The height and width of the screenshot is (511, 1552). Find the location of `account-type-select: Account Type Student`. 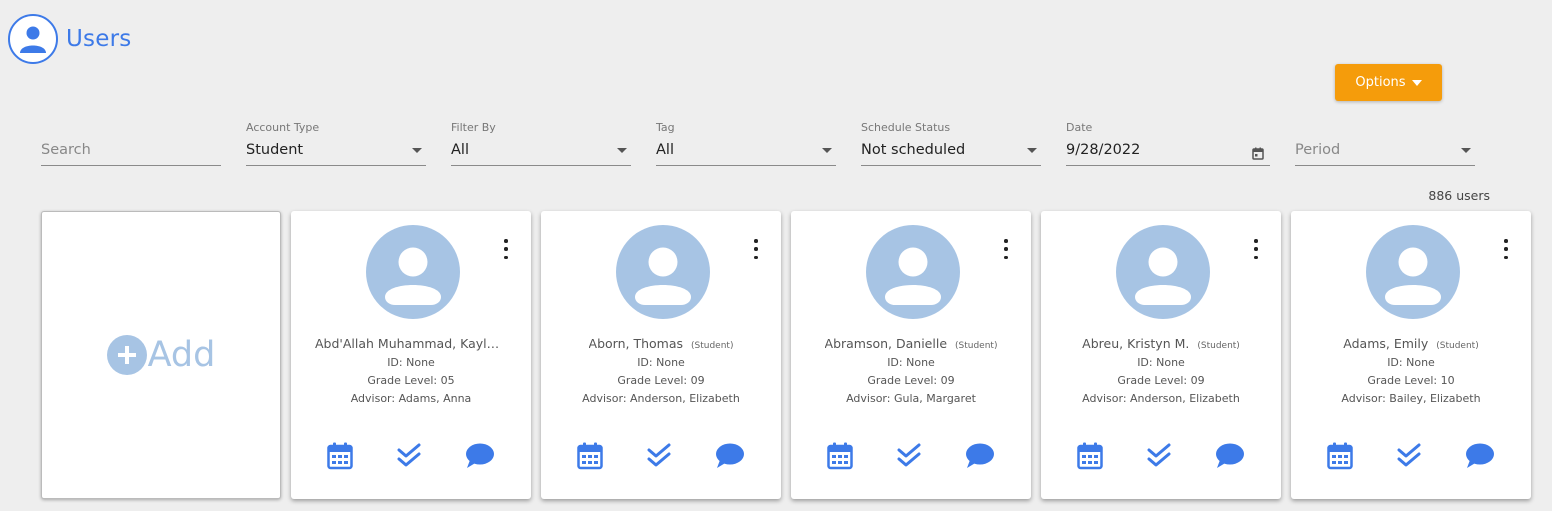

account-type-select: Account Type Student is located at coordinates (336, 143).